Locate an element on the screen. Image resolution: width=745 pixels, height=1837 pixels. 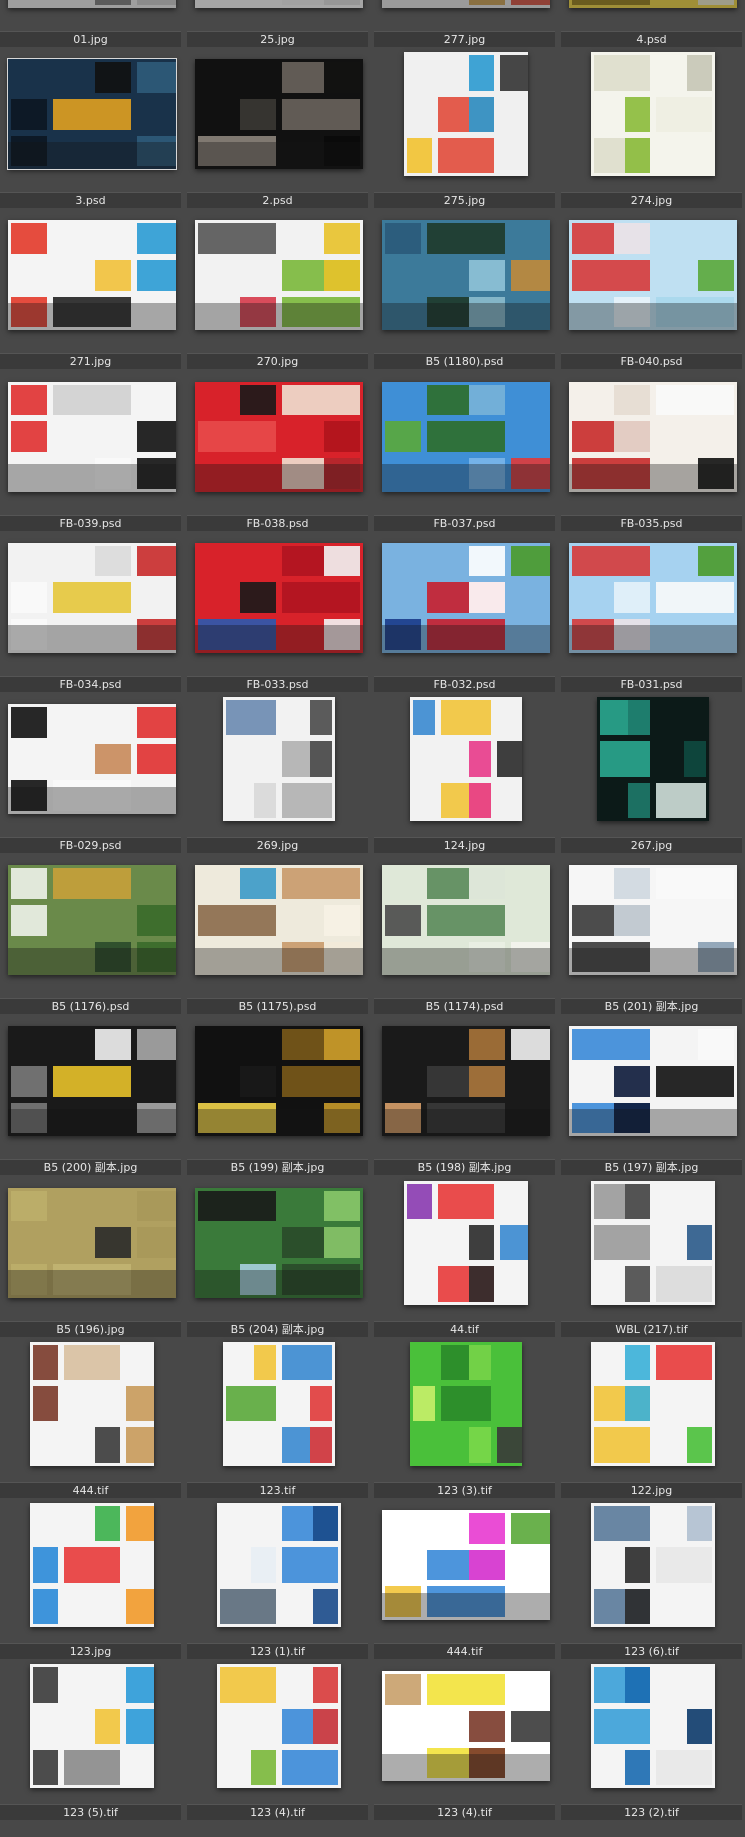
thumbnail-item: B5 (197) 副本.jpg is located at coordinates (652, 1095).